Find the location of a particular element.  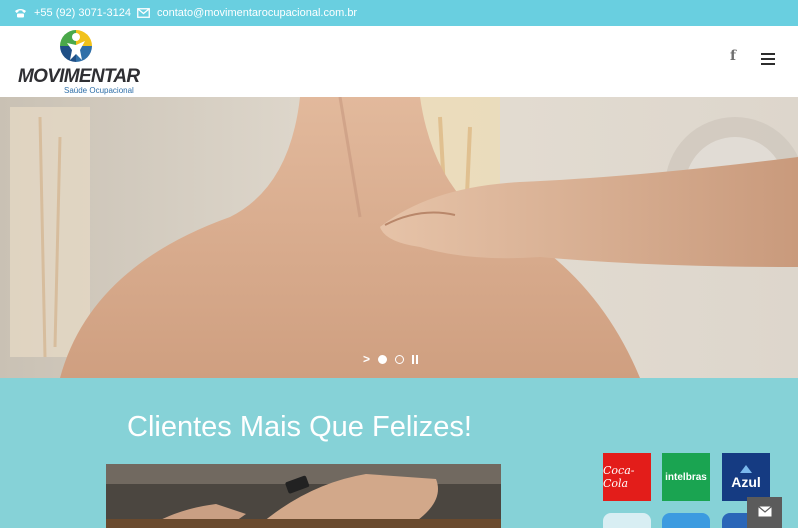

client-logo-label: Azul is located at coordinates (746, 482).